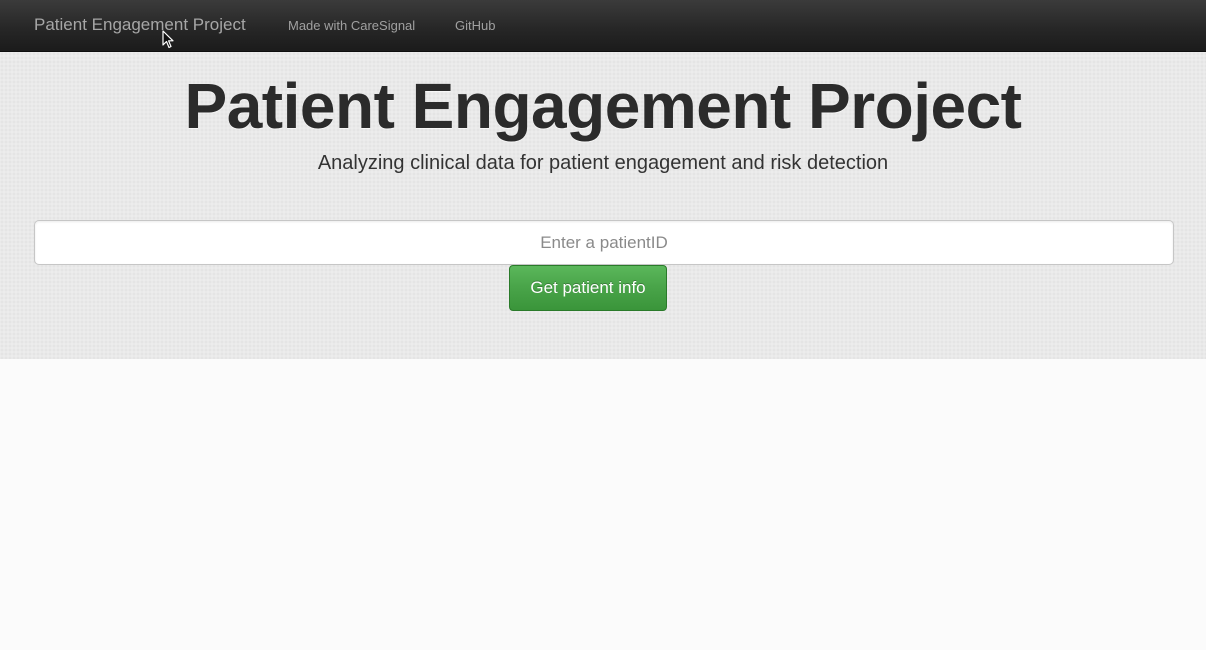 The height and width of the screenshot is (650, 1206). What do you see at coordinates (588, 288) in the screenshot?
I see `get-patient-info-button: Get patient info` at bounding box center [588, 288].